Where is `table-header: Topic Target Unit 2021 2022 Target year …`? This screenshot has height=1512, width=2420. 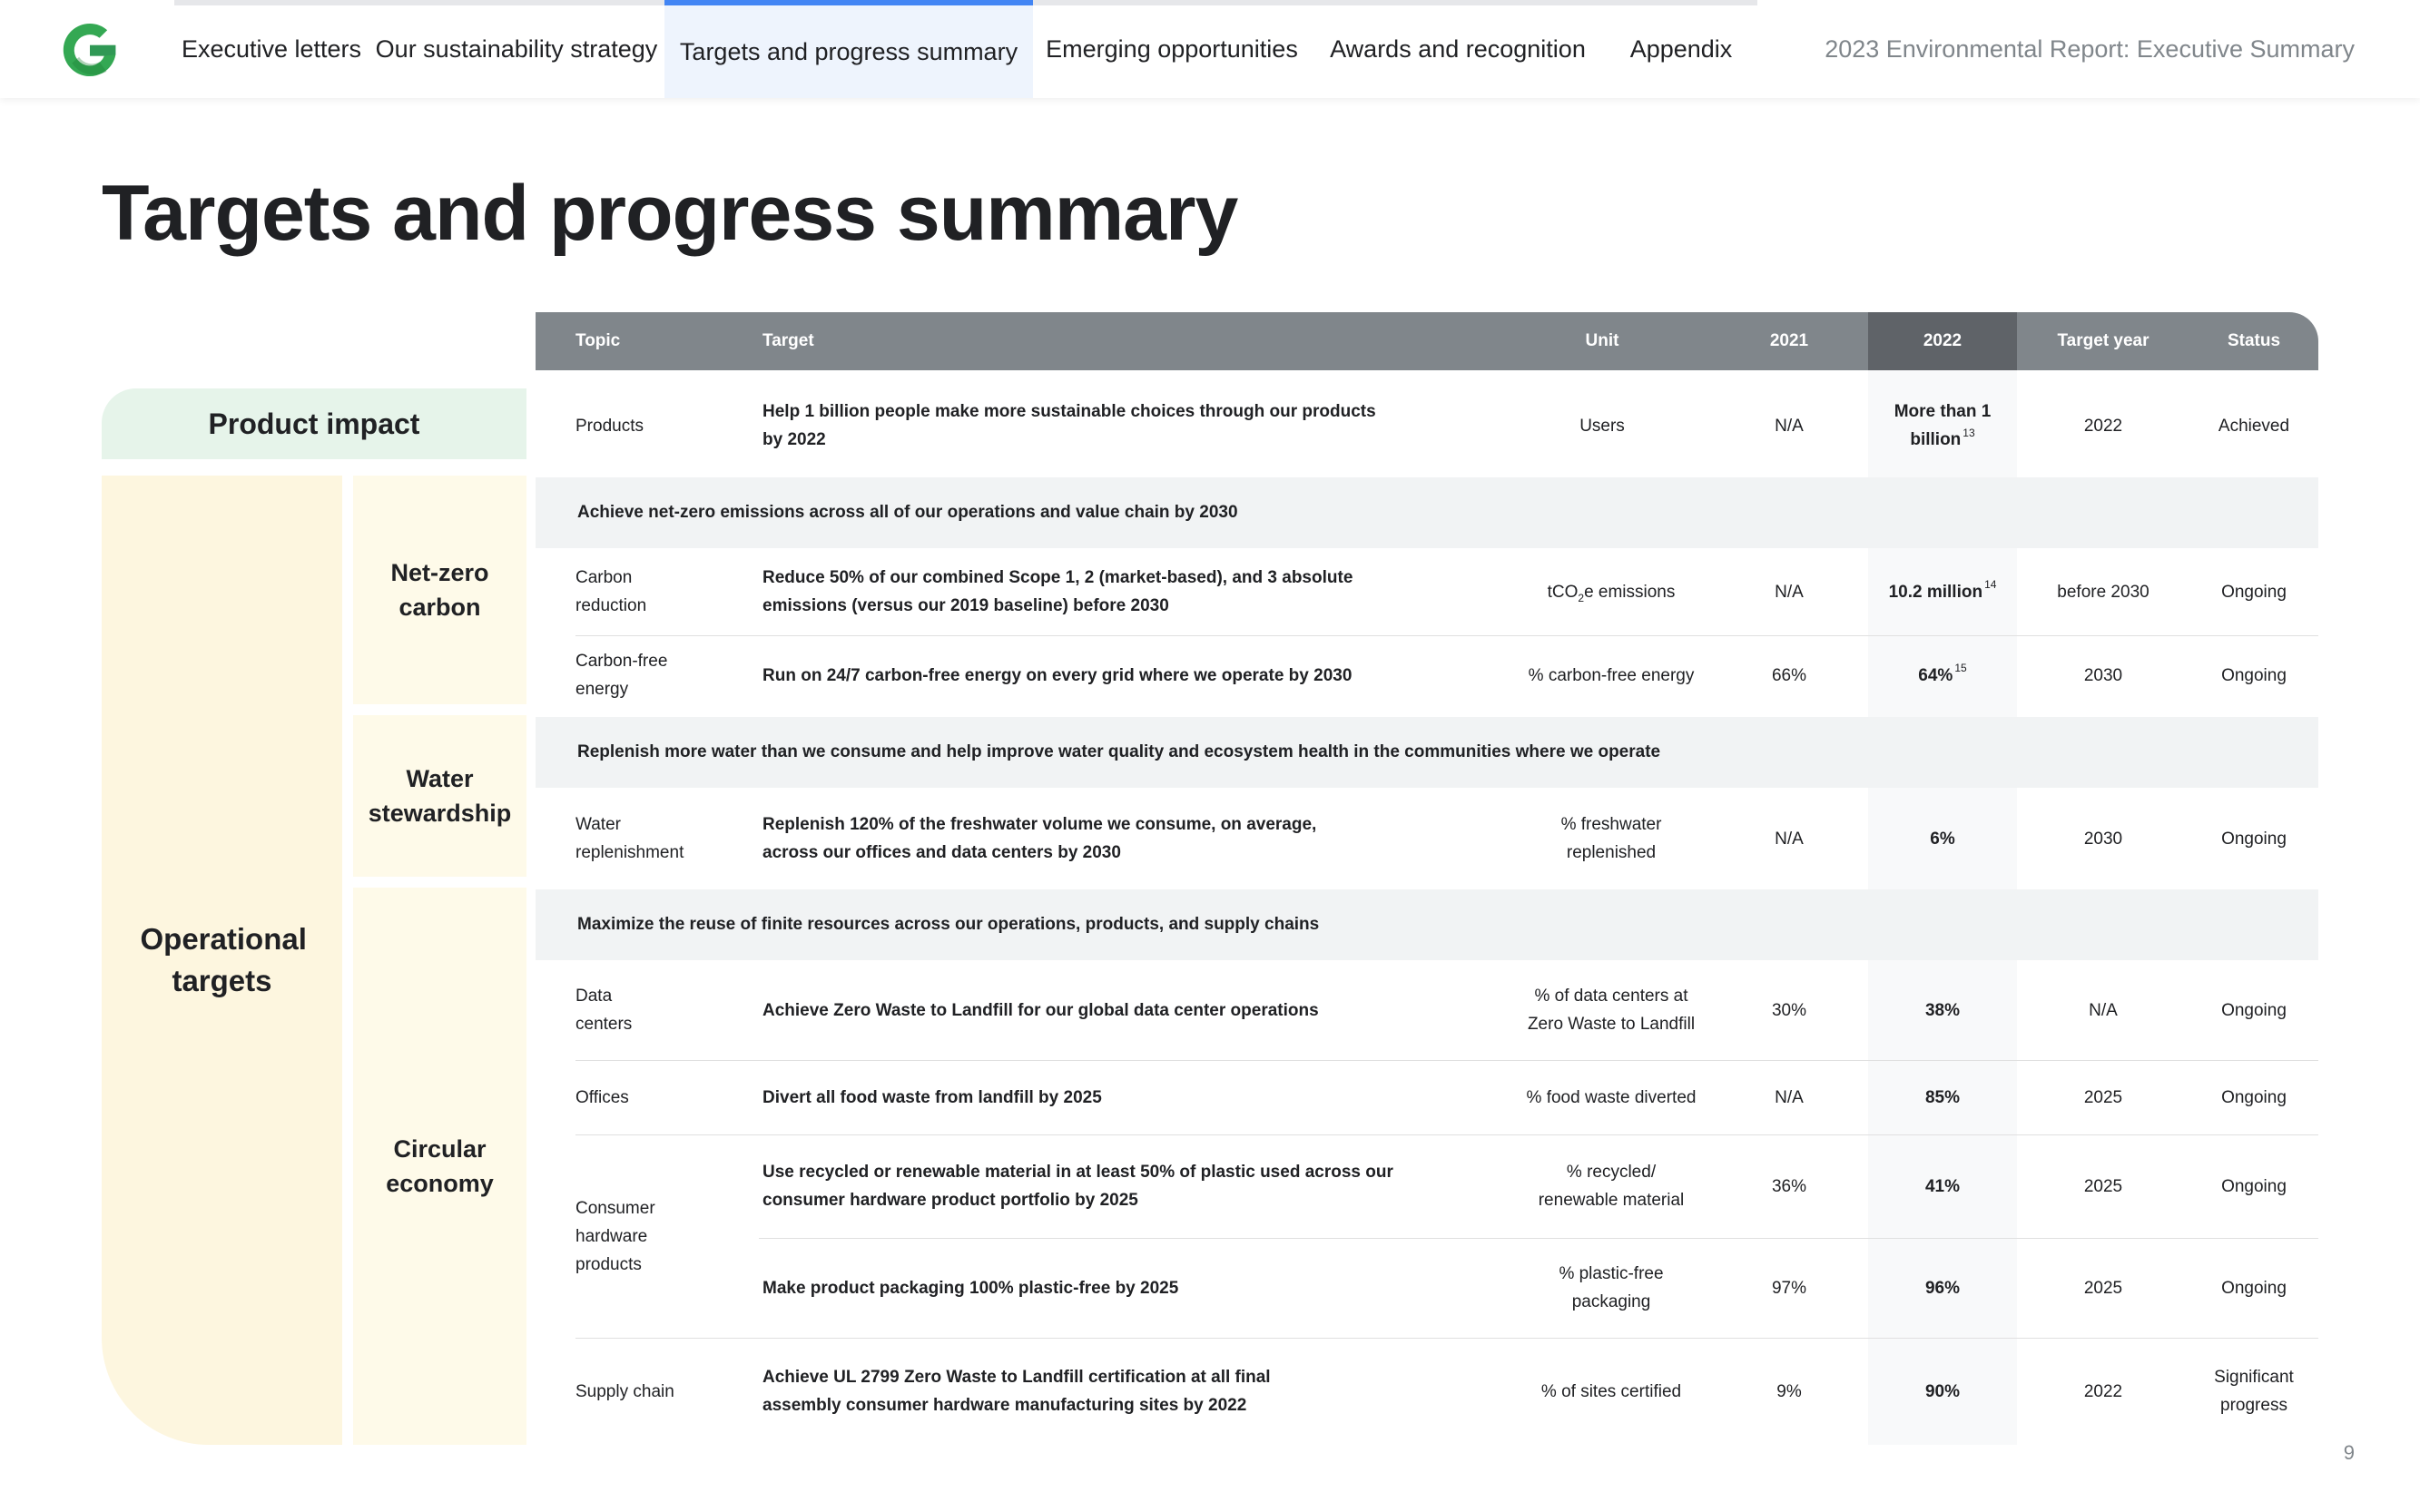 table-header: Topic Target Unit 2021 2022 Target year … is located at coordinates (1427, 341).